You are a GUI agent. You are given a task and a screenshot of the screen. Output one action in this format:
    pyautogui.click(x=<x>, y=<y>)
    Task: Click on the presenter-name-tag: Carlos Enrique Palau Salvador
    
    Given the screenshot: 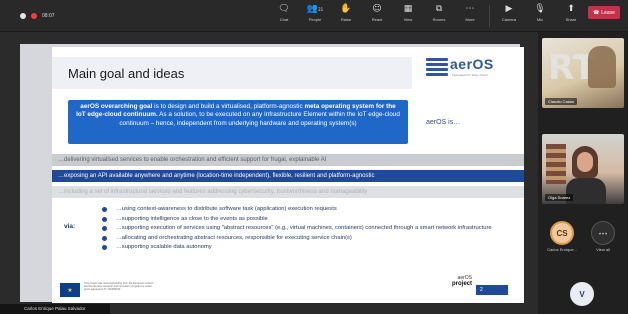 What is the action you would take?
    pyautogui.click(x=55, y=309)
    